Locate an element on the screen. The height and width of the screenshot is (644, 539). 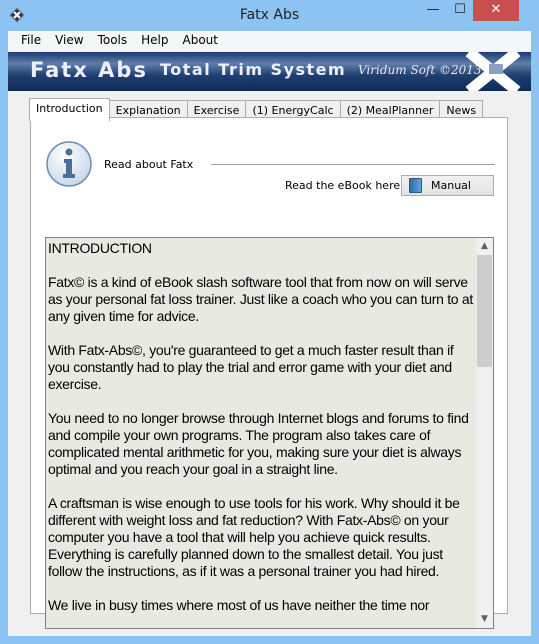
book-icon is located at coordinates (415, 185).